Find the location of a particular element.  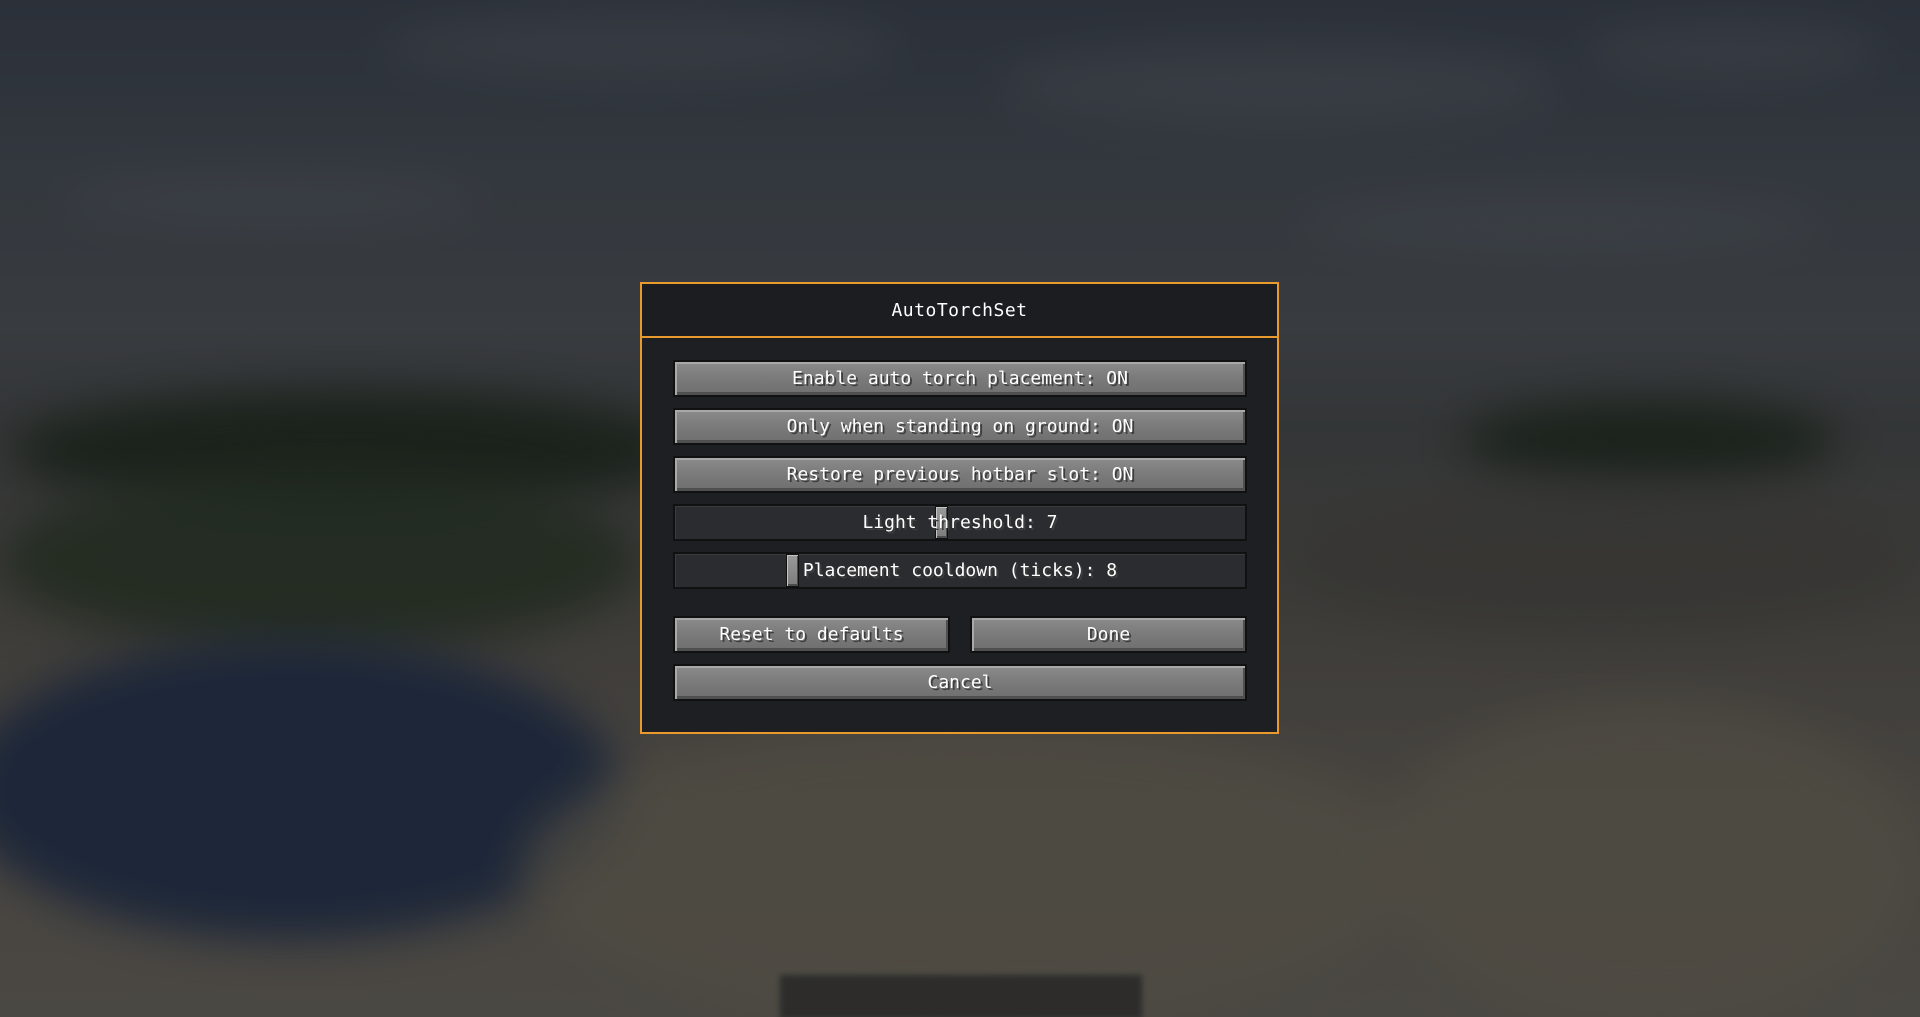

light-threshold-label: Light threshold: 7 is located at coordinates (960, 522).